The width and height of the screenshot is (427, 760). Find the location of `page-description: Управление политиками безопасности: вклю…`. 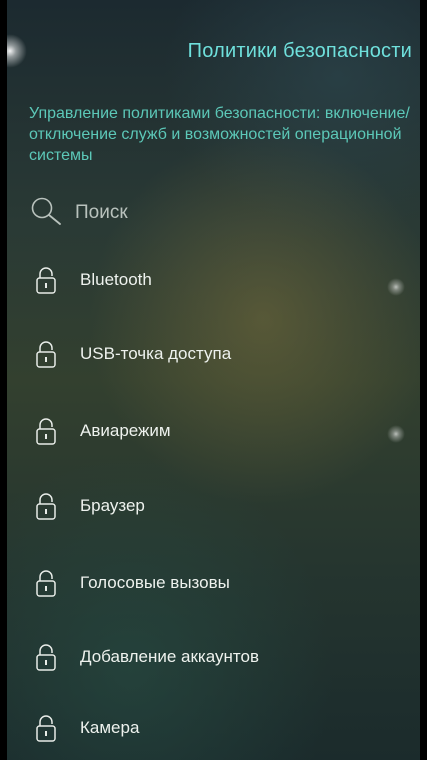

page-description: Управление политиками безопасности: вклю… is located at coordinates (219, 134).